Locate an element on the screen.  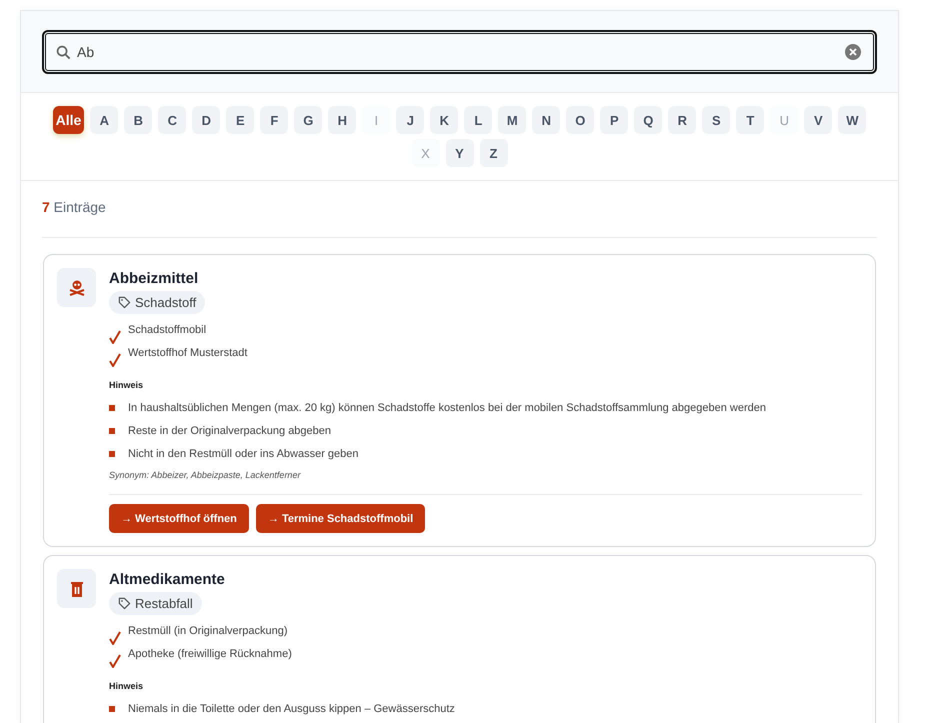
disposal-location: Apotheke (freiwillige Rücknahme) is located at coordinates (210, 654).